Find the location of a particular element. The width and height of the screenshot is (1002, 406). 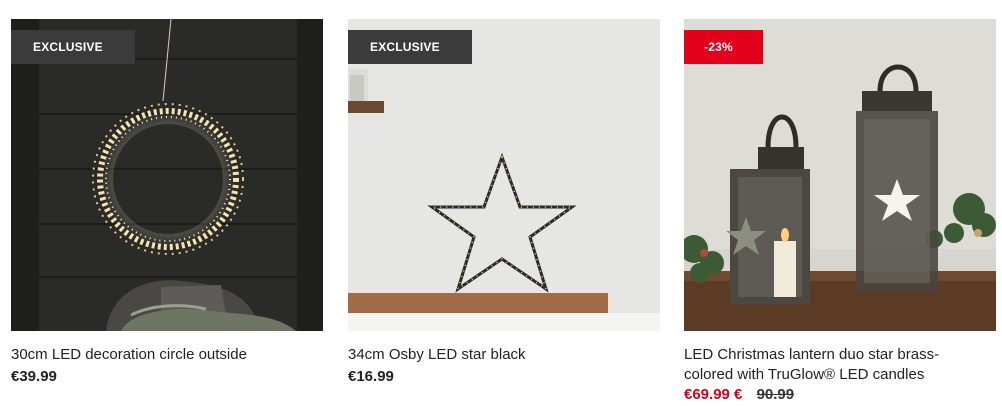

sale-price: €69.99 € is located at coordinates (713, 394).